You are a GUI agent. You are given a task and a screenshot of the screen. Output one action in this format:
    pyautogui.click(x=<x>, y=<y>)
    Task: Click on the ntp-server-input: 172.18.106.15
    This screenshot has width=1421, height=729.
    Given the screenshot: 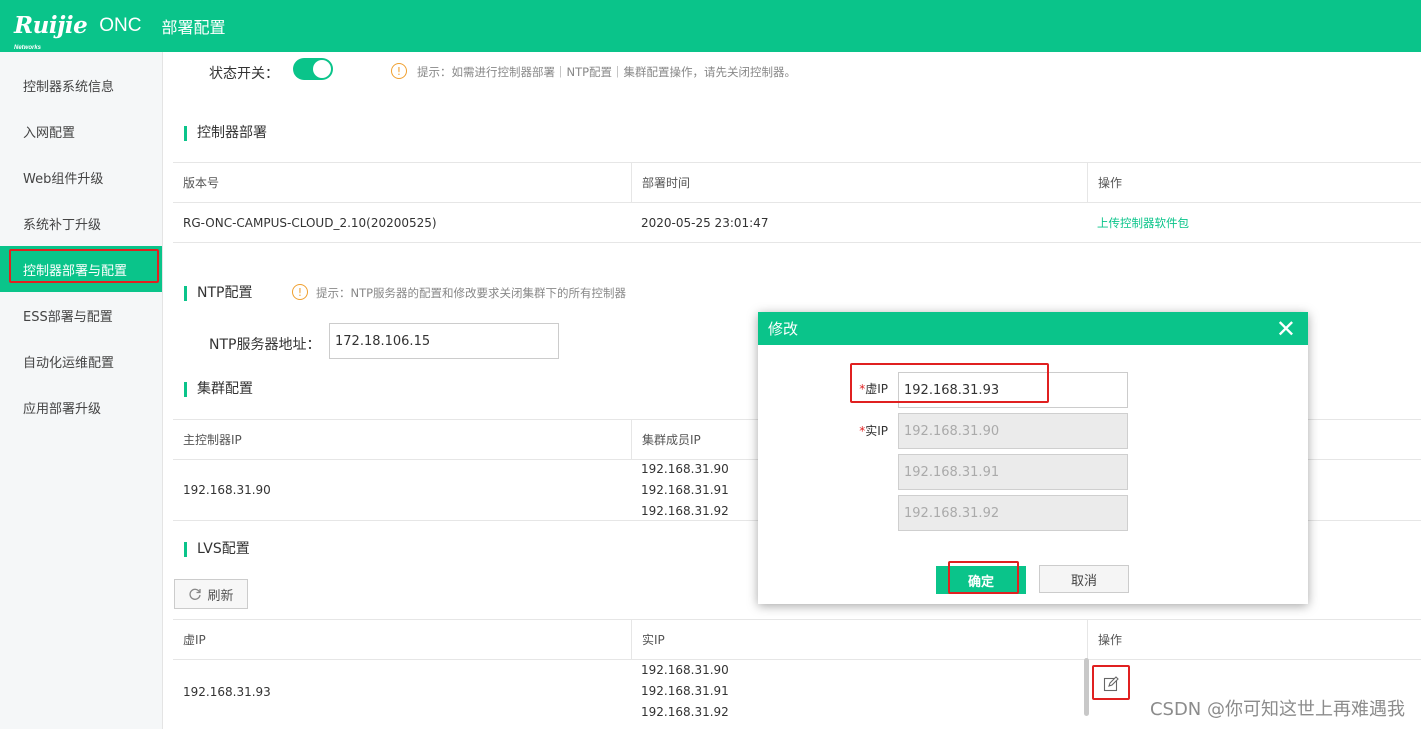 What is the action you would take?
    pyautogui.click(x=444, y=341)
    